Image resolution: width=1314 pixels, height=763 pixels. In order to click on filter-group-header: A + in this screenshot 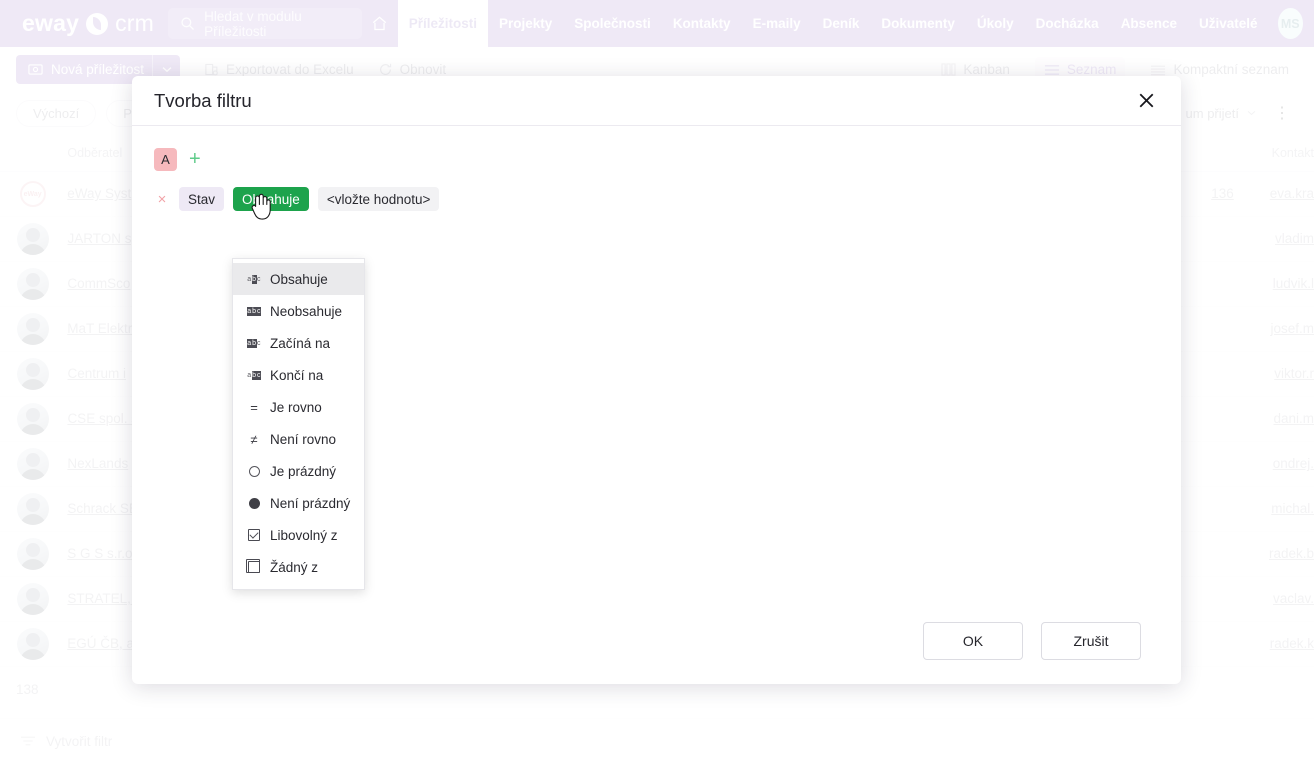, I will do `click(656, 159)`.